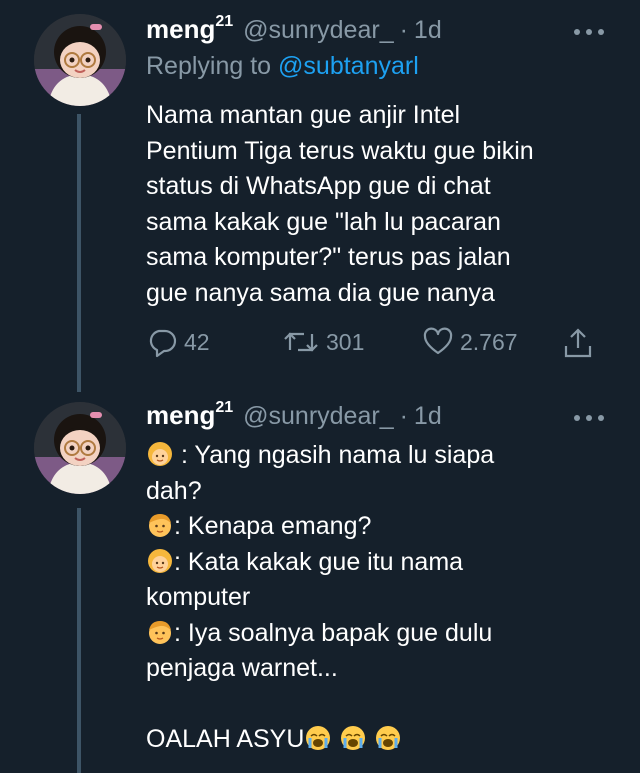 The image size is (640, 773). Describe the element at coordinates (79, 390) in the screenshot. I see `thread-line-top` at that location.